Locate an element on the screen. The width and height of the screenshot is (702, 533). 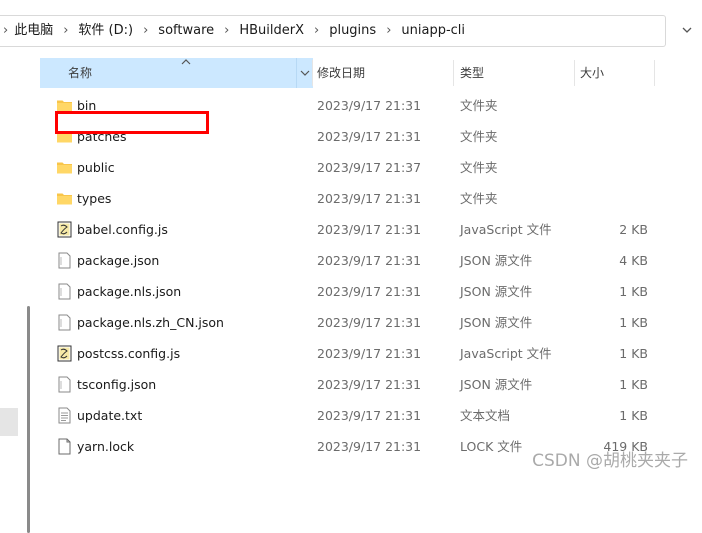
file-name: postcss.config.js is located at coordinates (129, 353).